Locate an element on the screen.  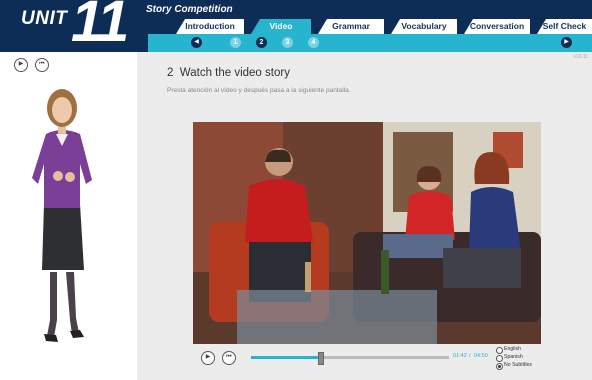
previous-arrow-icon: ◀ is located at coordinates (196, 42).